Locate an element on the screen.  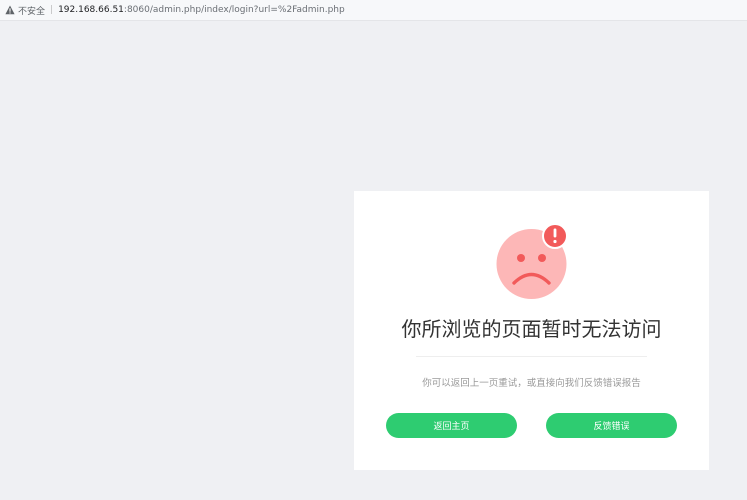
insecure-label: 不安全 is located at coordinates (31, 10).